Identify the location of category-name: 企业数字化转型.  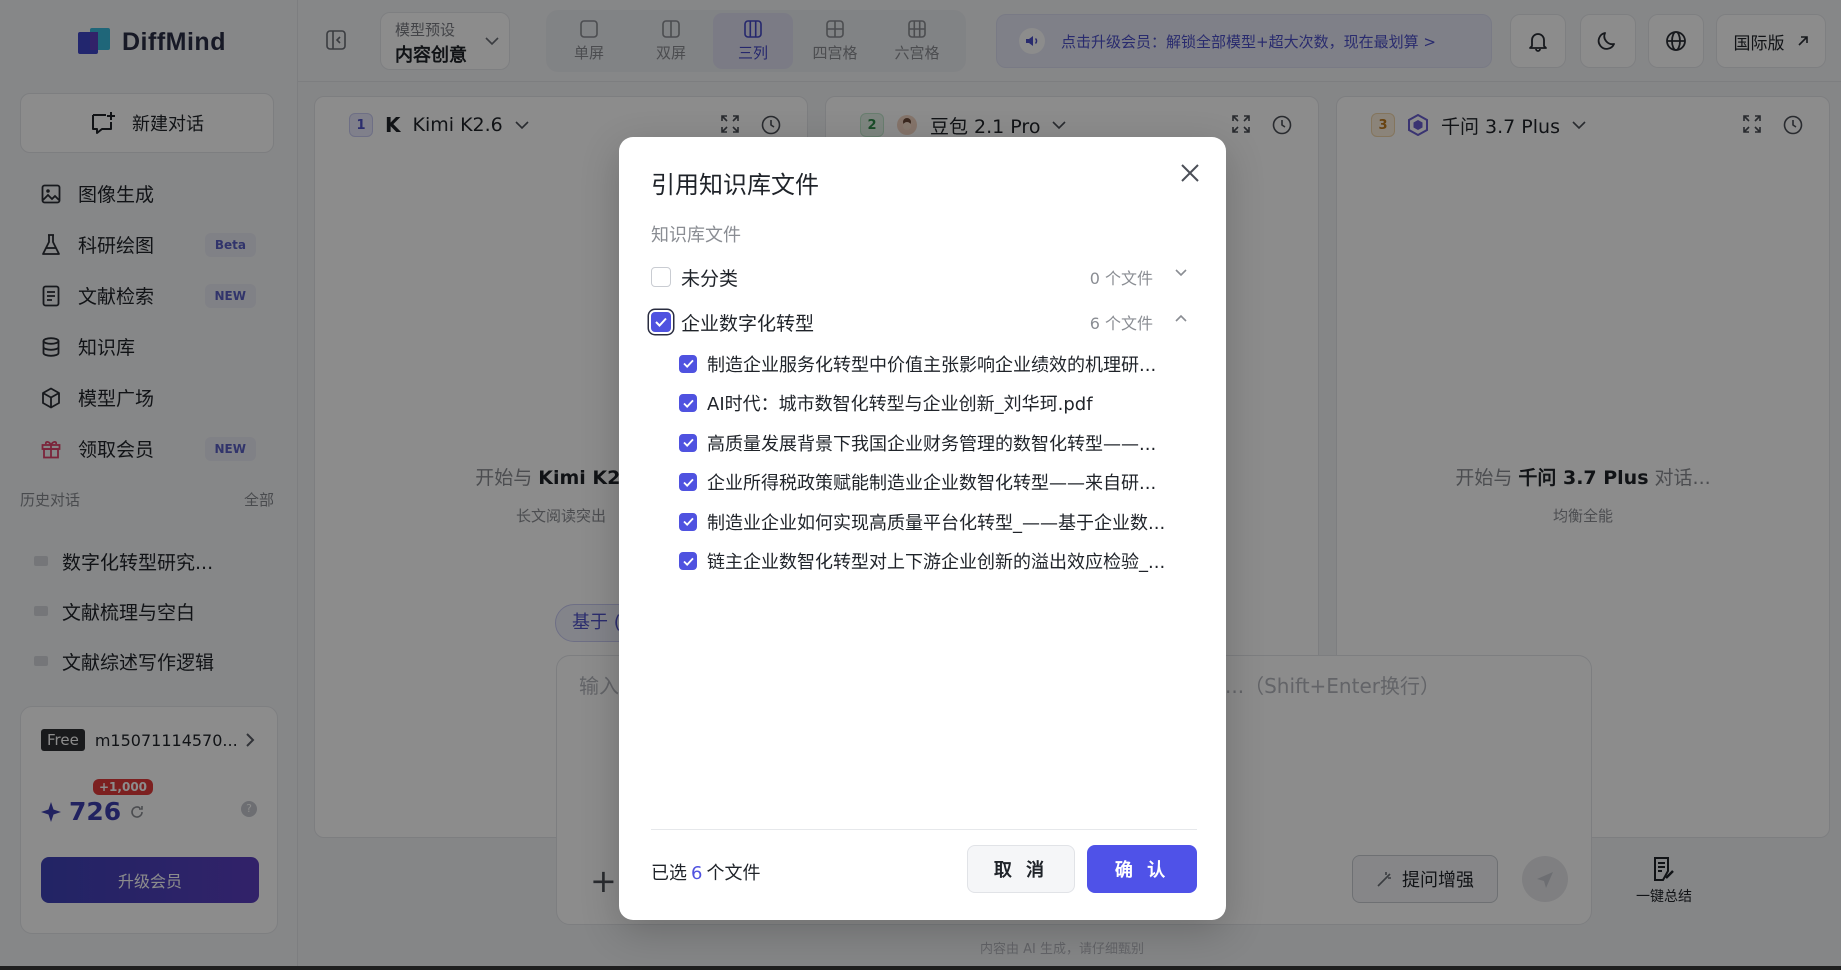
(748, 323).